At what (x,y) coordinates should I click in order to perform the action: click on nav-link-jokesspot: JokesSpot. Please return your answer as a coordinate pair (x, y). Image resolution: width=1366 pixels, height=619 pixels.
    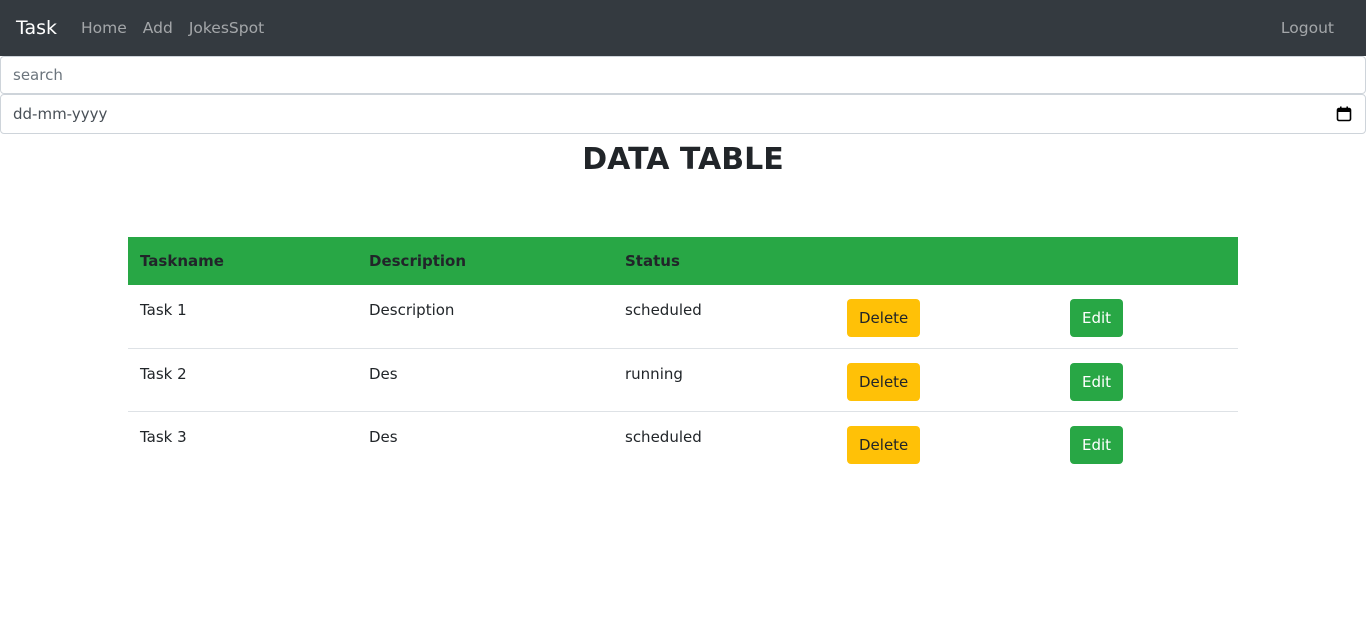
    Looking at the image, I should click on (226, 28).